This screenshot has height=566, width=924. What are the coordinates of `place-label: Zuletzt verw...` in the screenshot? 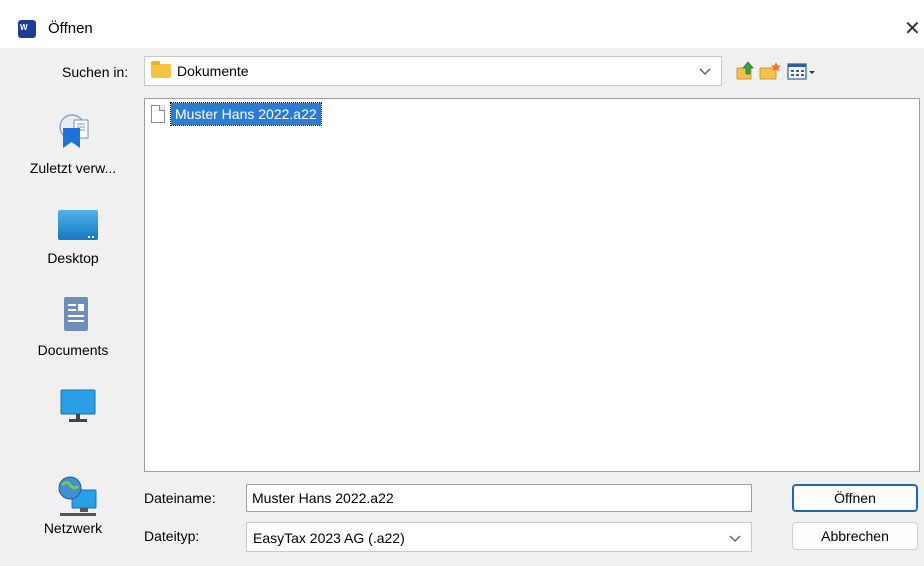 It's located at (73, 168).